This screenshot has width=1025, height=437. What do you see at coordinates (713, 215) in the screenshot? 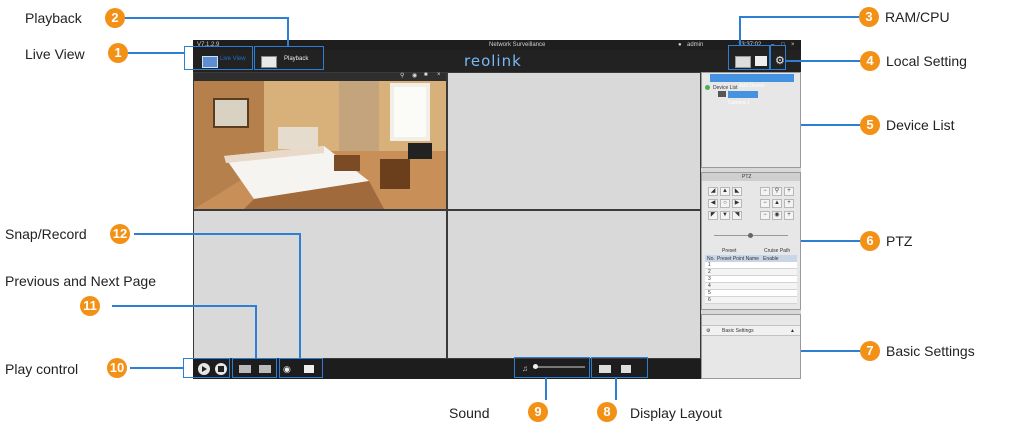
I see `ptz-down-left: ◤` at bounding box center [713, 215].